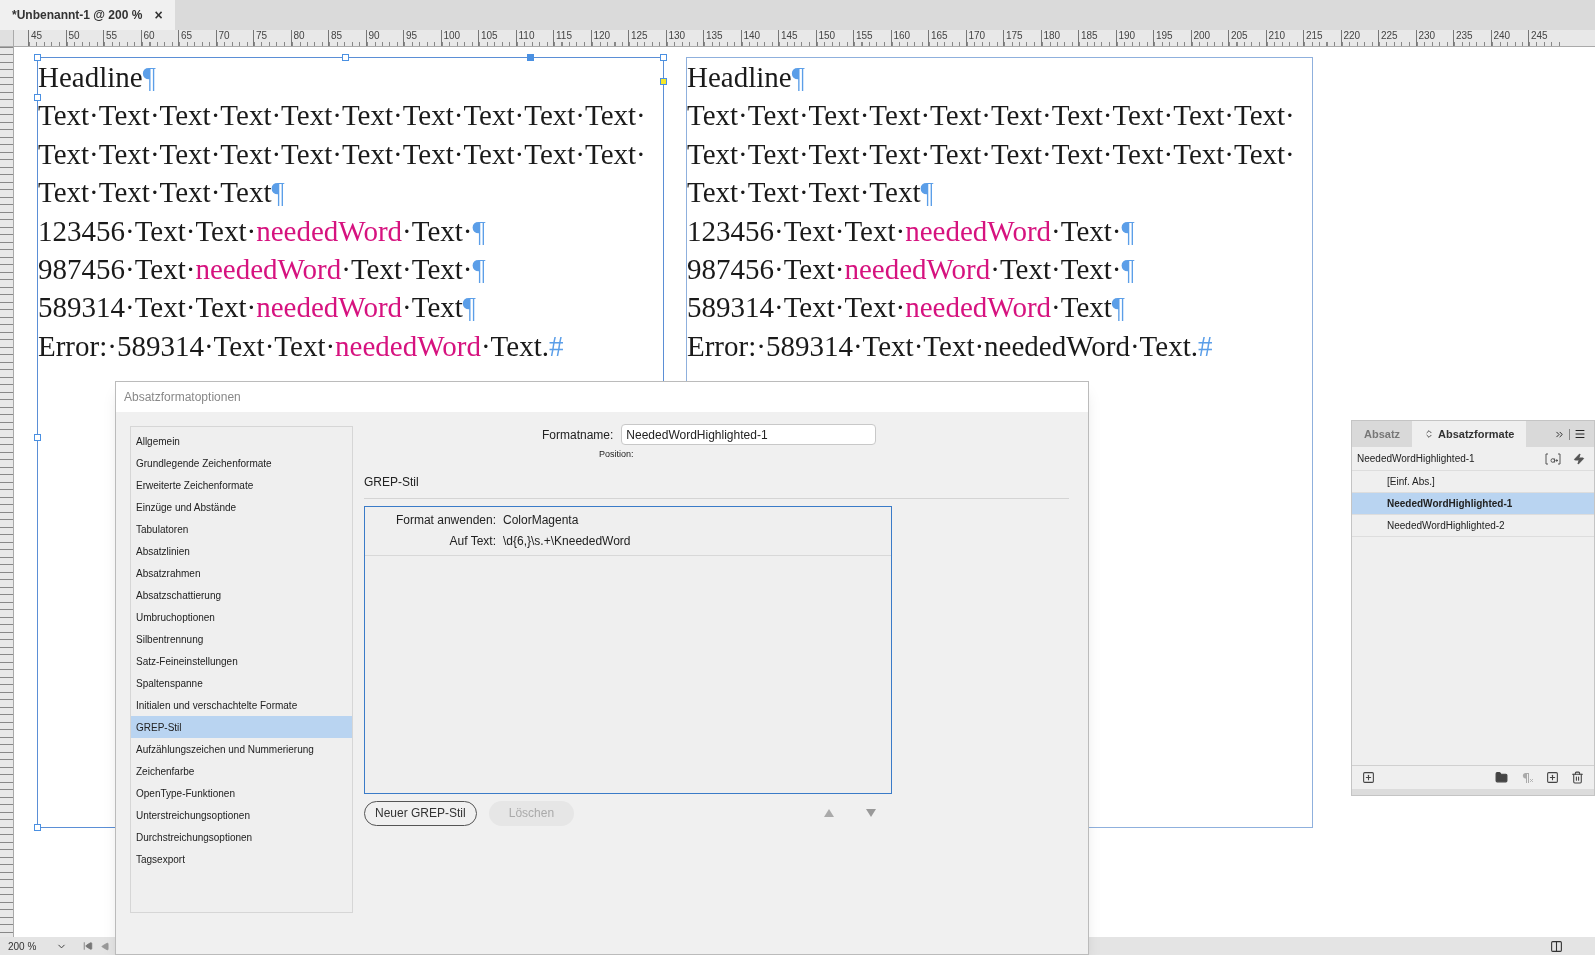  I want to click on ruler-label: 100, so click(452, 35).